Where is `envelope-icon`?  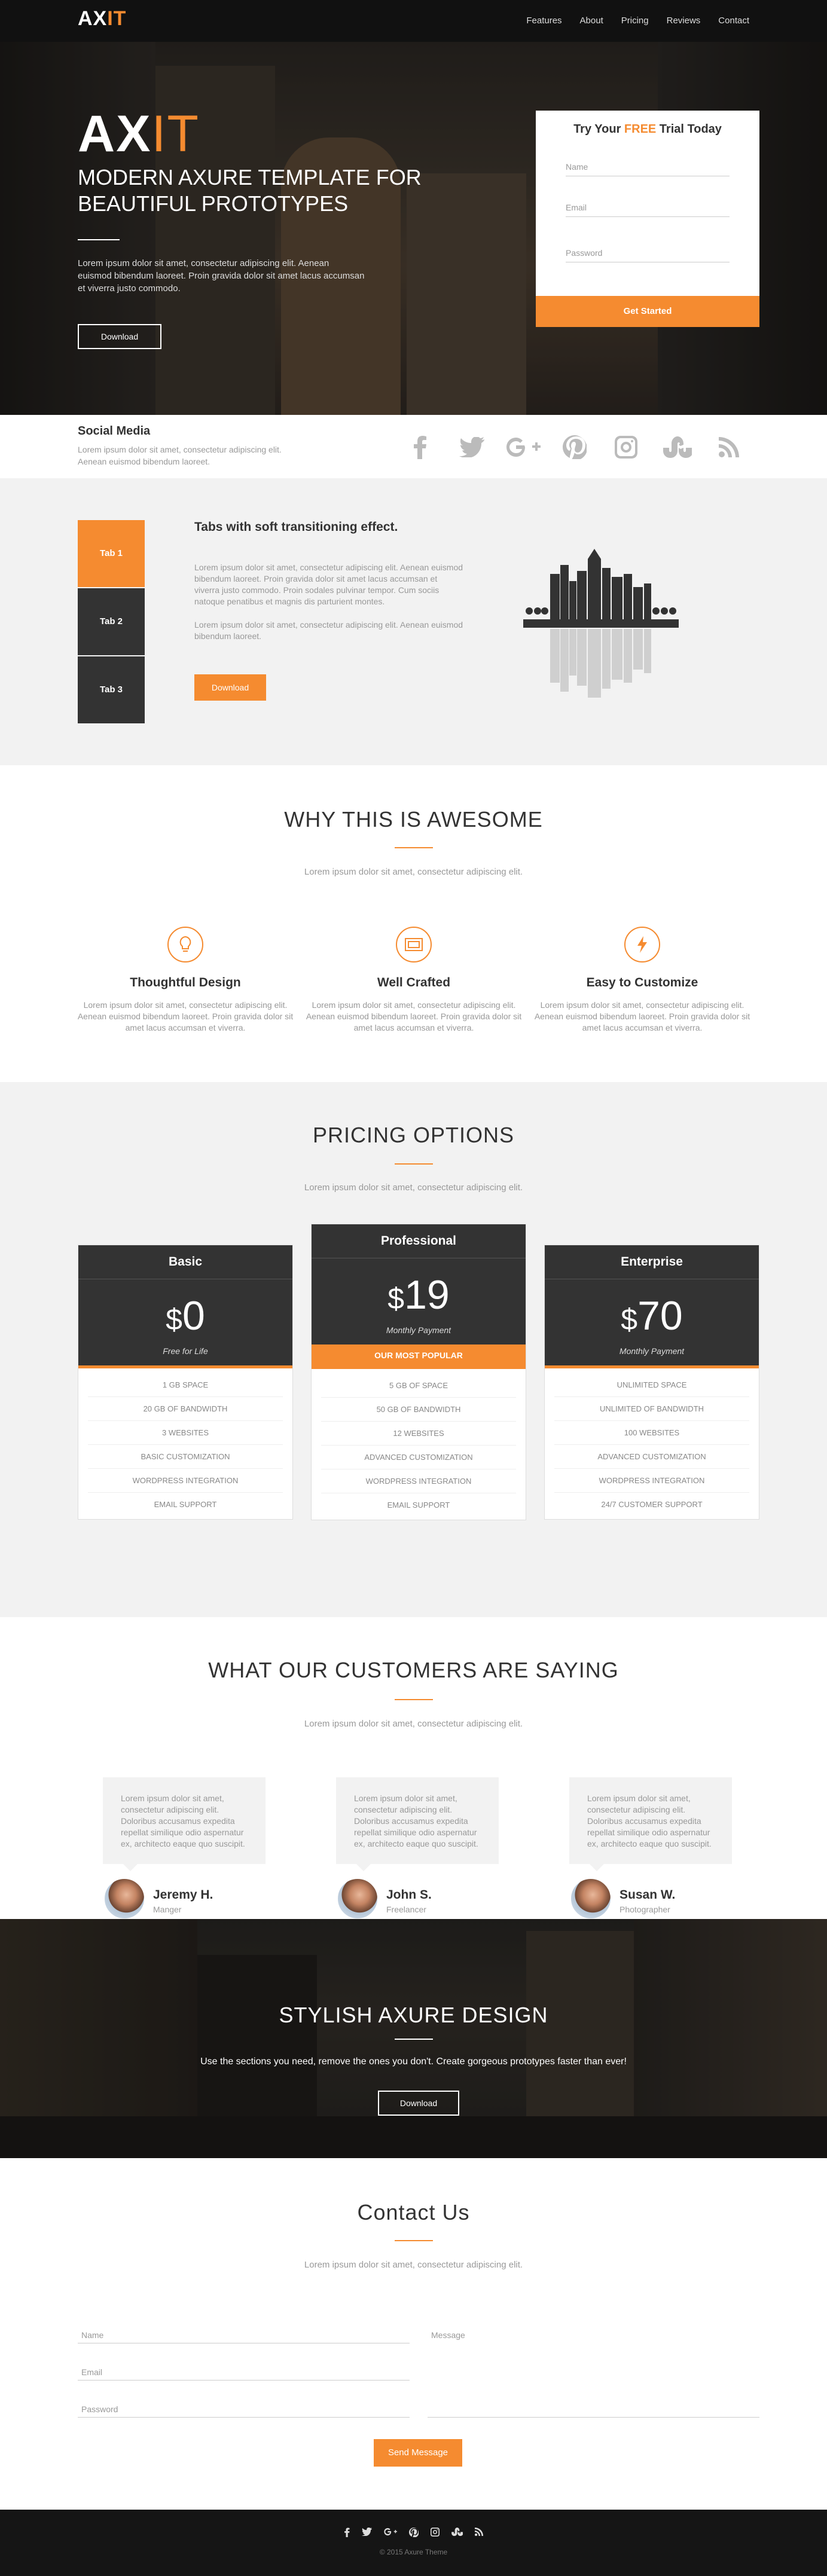
envelope-icon is located at coordinates (414, 944).